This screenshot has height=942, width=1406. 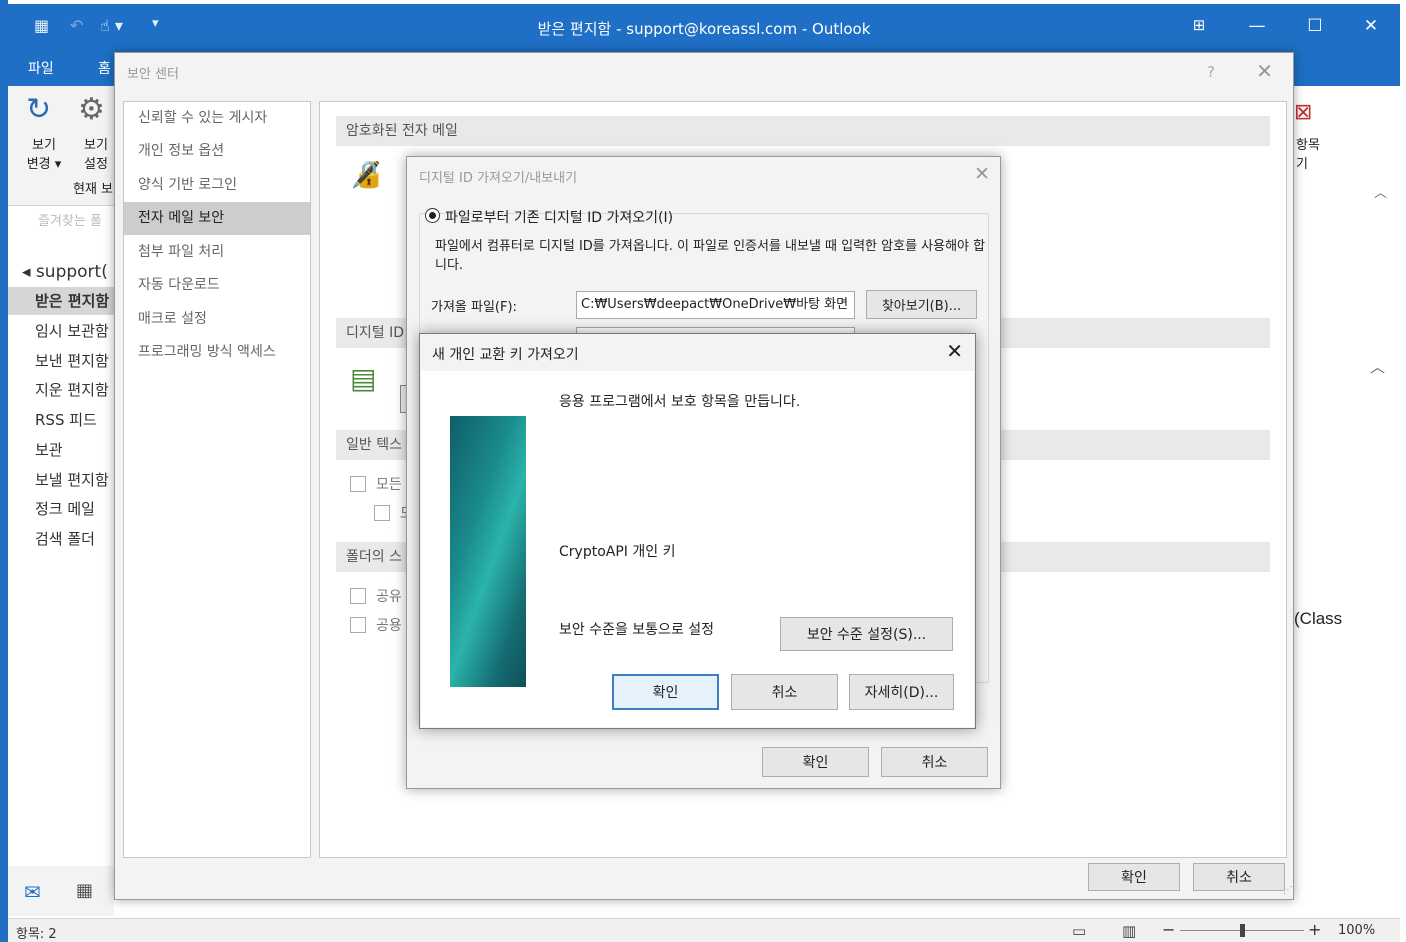 What do you see at coordinates (498, 178) in the screenshot?
I see `digital-id-dialog-title: 디지털 ID 가져오기/내보내기` at bounding box center [498, 178].